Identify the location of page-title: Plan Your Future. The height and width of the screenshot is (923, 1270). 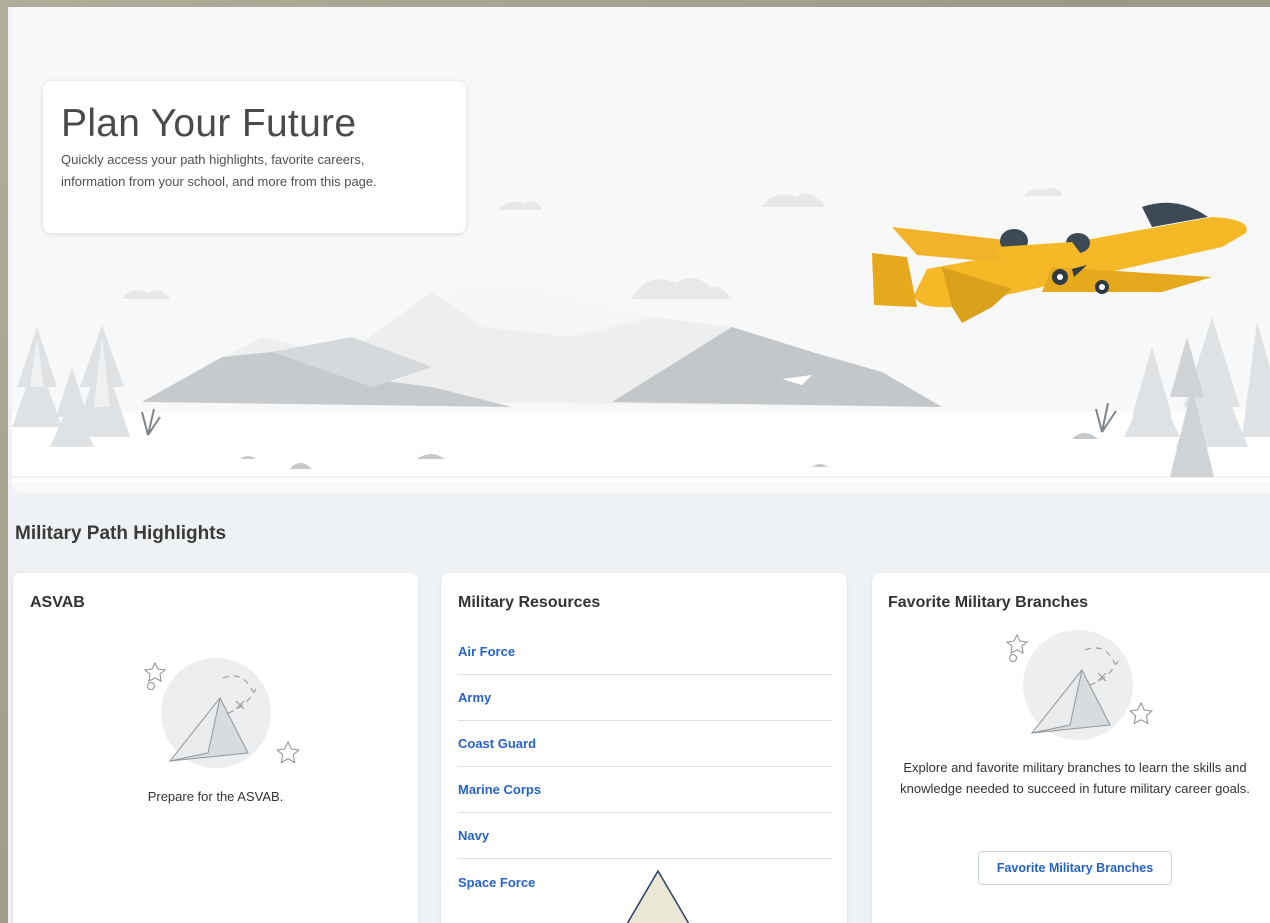
(209, 123).